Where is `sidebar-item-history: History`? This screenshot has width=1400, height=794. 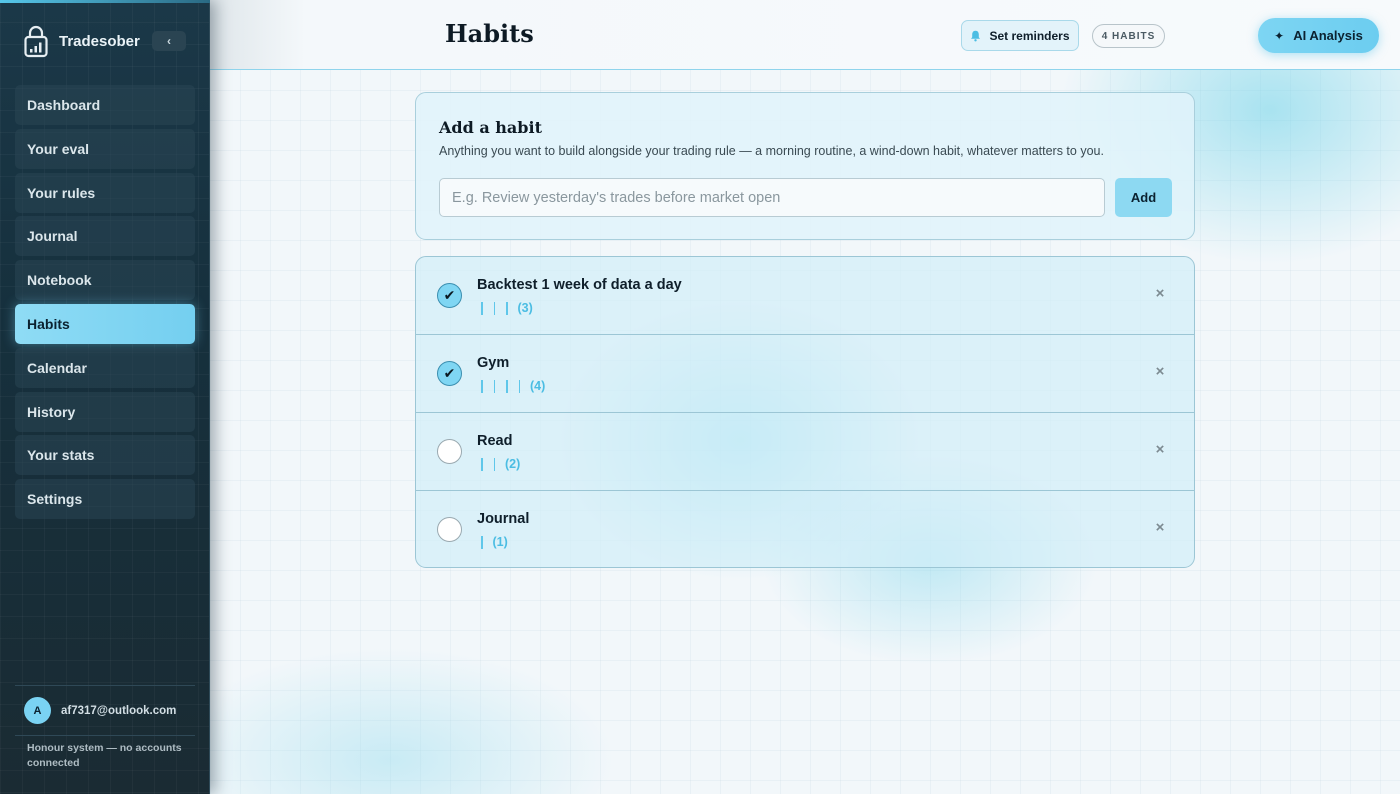 sidebar-item-history: History is located at coordinates (105, 411).